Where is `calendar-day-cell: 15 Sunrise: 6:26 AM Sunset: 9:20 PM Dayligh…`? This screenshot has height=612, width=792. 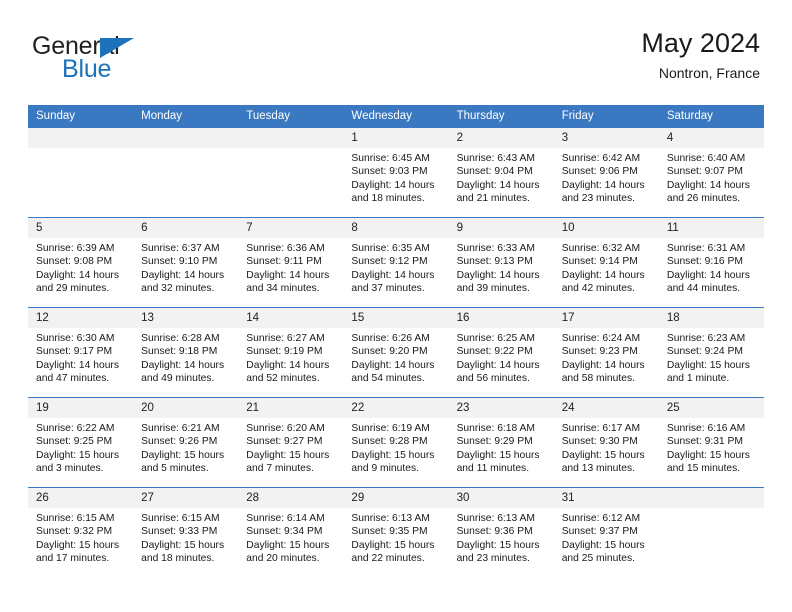
calendar-day-cell: 15 Sunrise: 6:26 AM Sunset: 9:20 PM Dayligh… is located at coordinates (396, 352).